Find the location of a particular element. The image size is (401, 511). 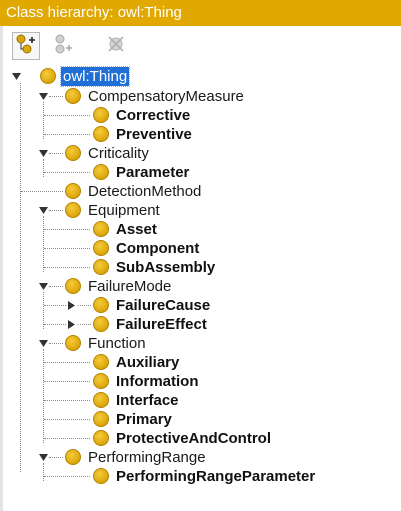

tree-root-owl-thing: owl:Thing is located at coordinates (202, 76).